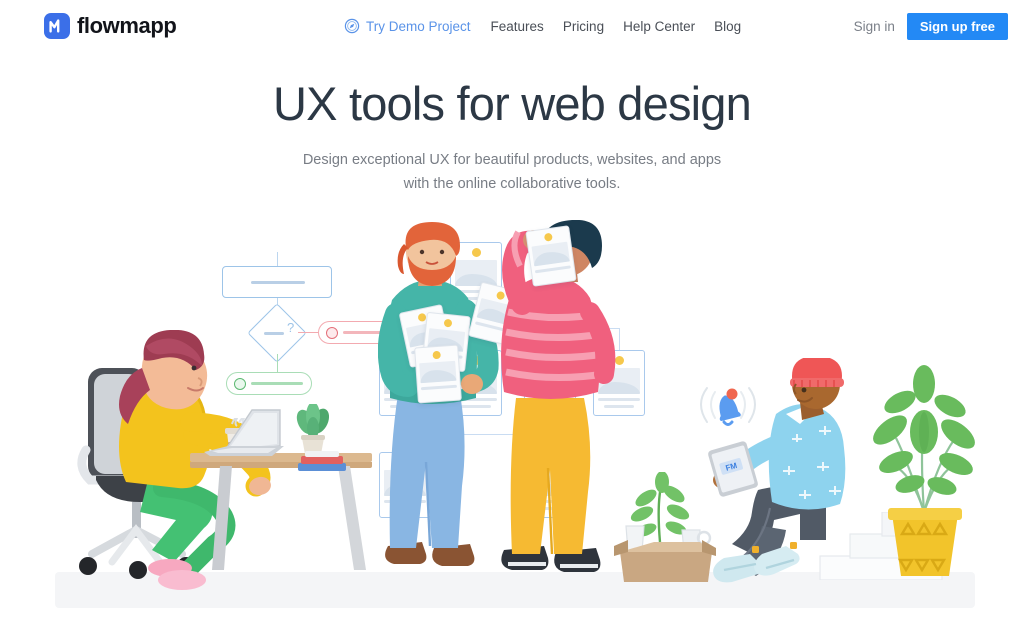 The width and height of the screenshot is (1024, 630). What do you see at coordinates (512, 103) in the screenshot?
I see `page-title: UX tools for web design` at bounding box center [512, 103].